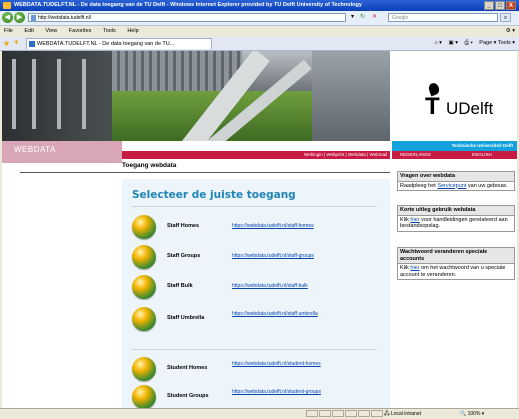  What do you see at coordinates (7, 17) in the screenshot?
I see `back-button: ◀` at bounding box center [7, 17].